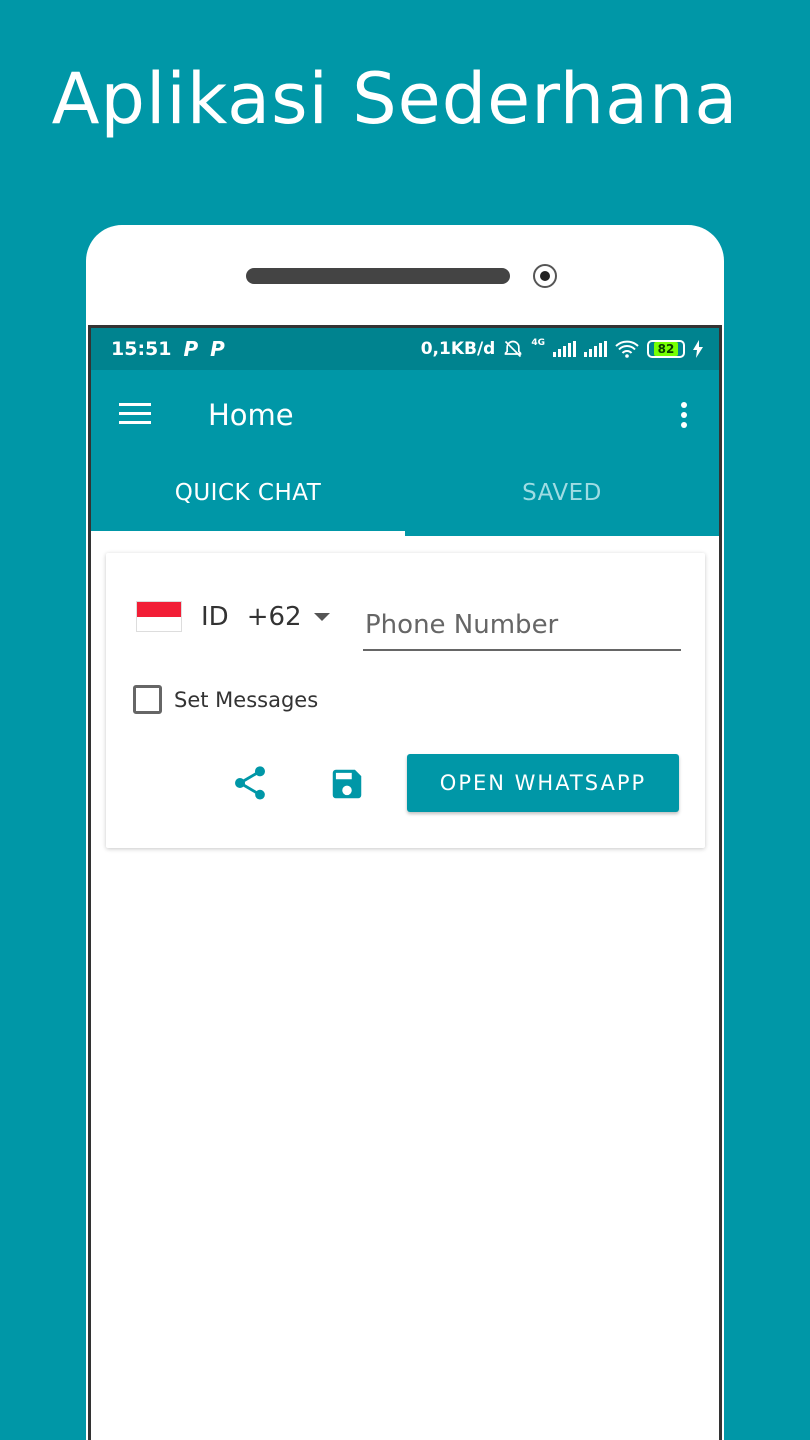  I want to click on wifi-icon, so click(627, 349).